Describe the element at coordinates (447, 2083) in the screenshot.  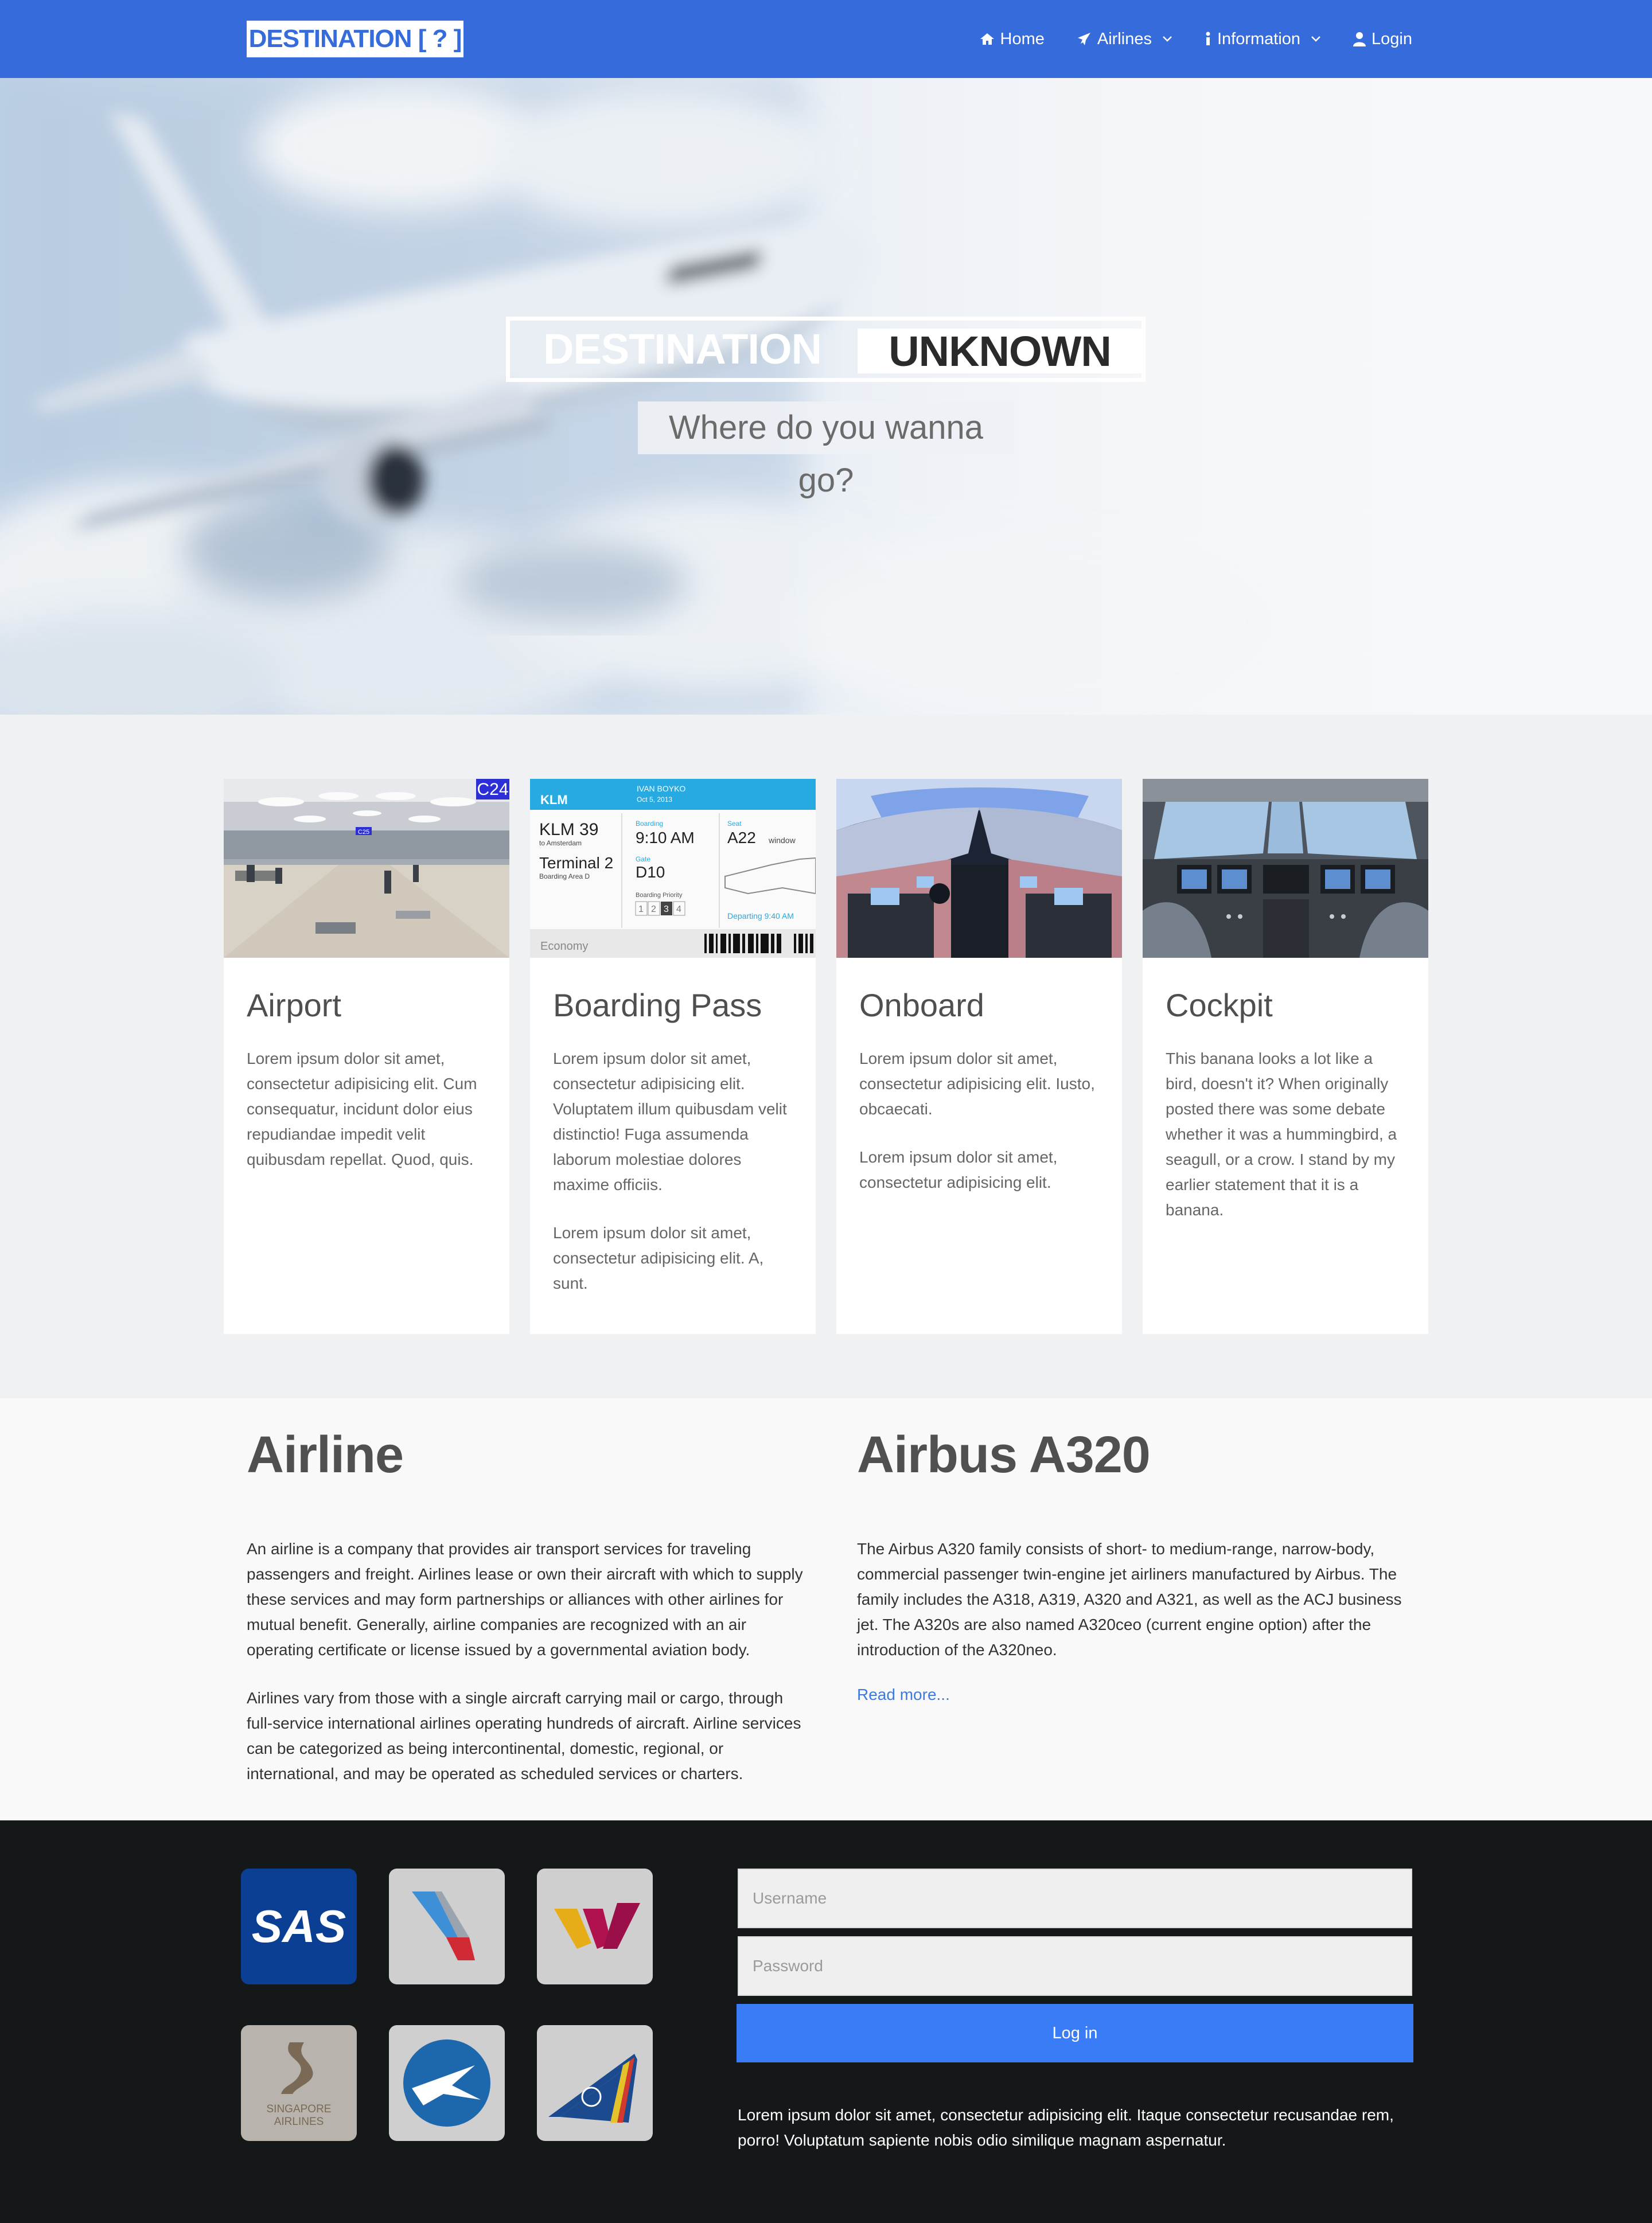
I see `aeromexico-logo` at that location.